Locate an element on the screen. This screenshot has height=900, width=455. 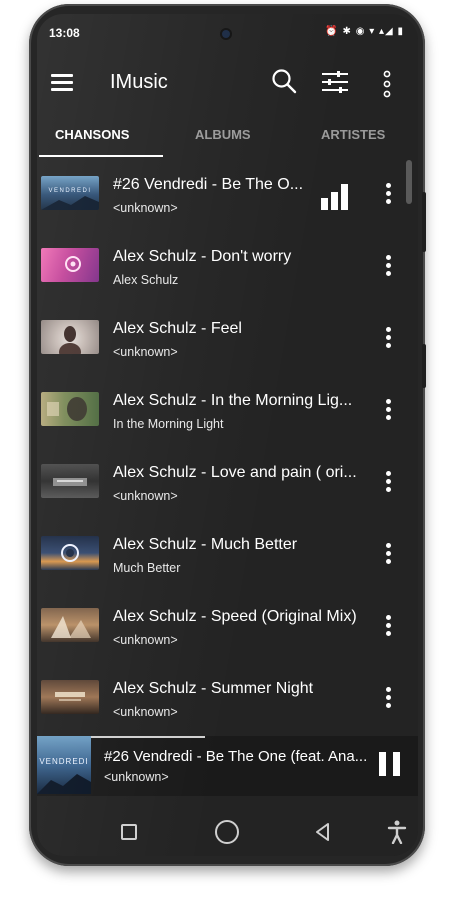
accessibility-icon is located at coordinates (397, 832).